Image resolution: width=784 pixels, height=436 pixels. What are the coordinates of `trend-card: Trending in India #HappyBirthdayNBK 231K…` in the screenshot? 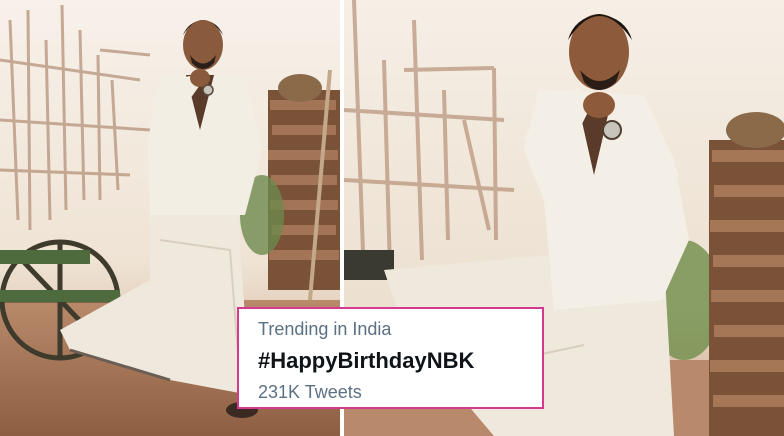 It's located at (390, 358).